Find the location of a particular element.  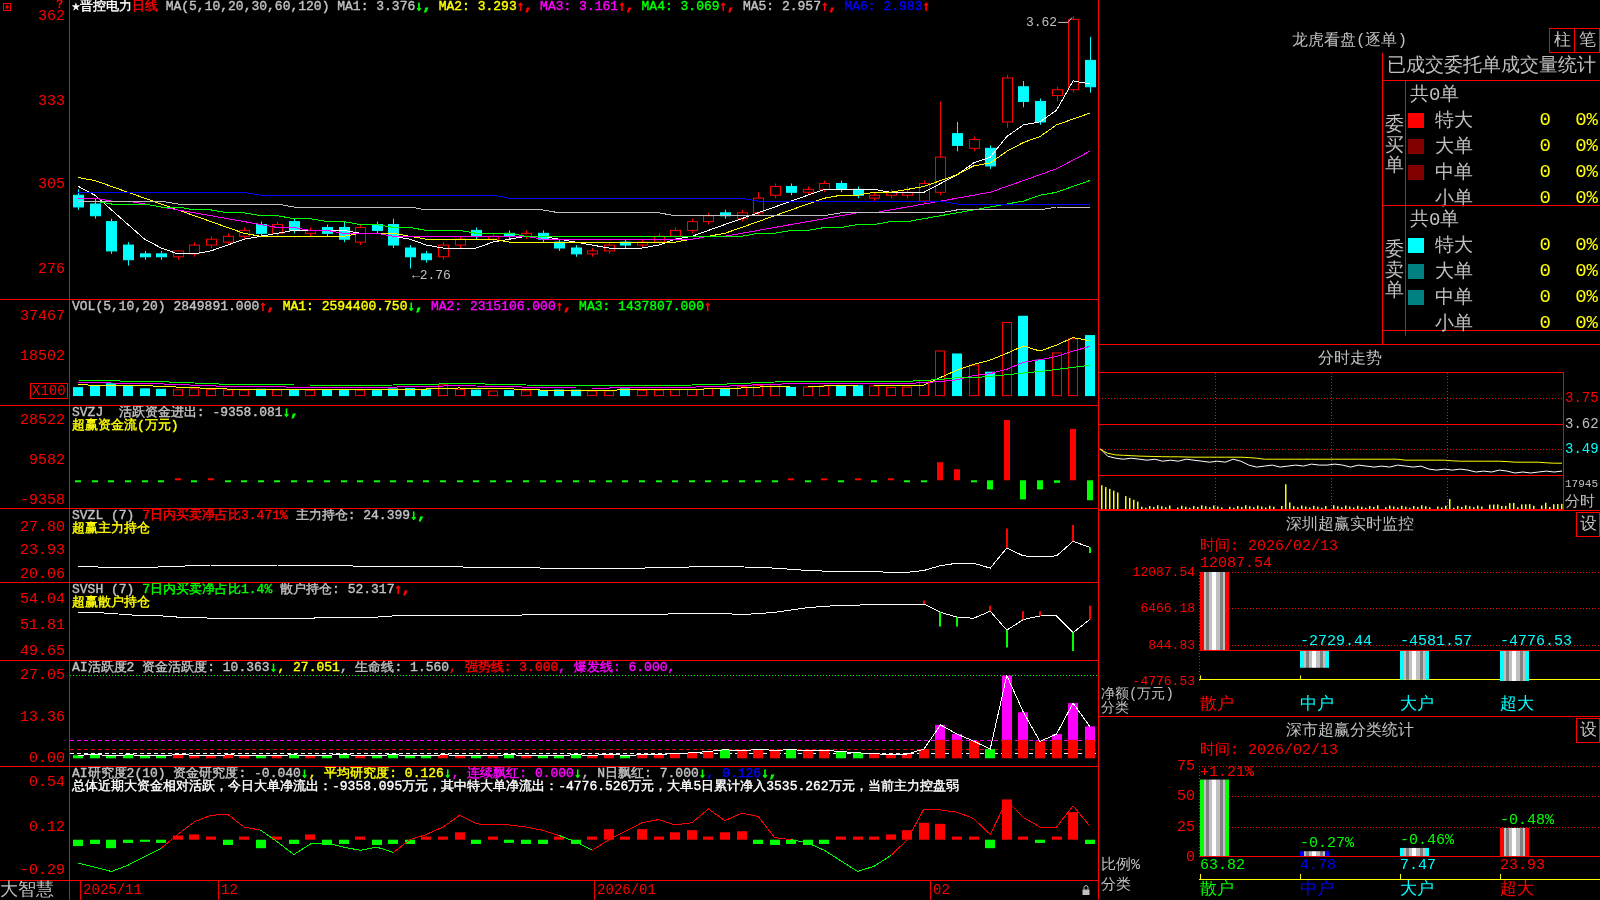

axis-title: 比例% is located at coordinates (1120, 865).